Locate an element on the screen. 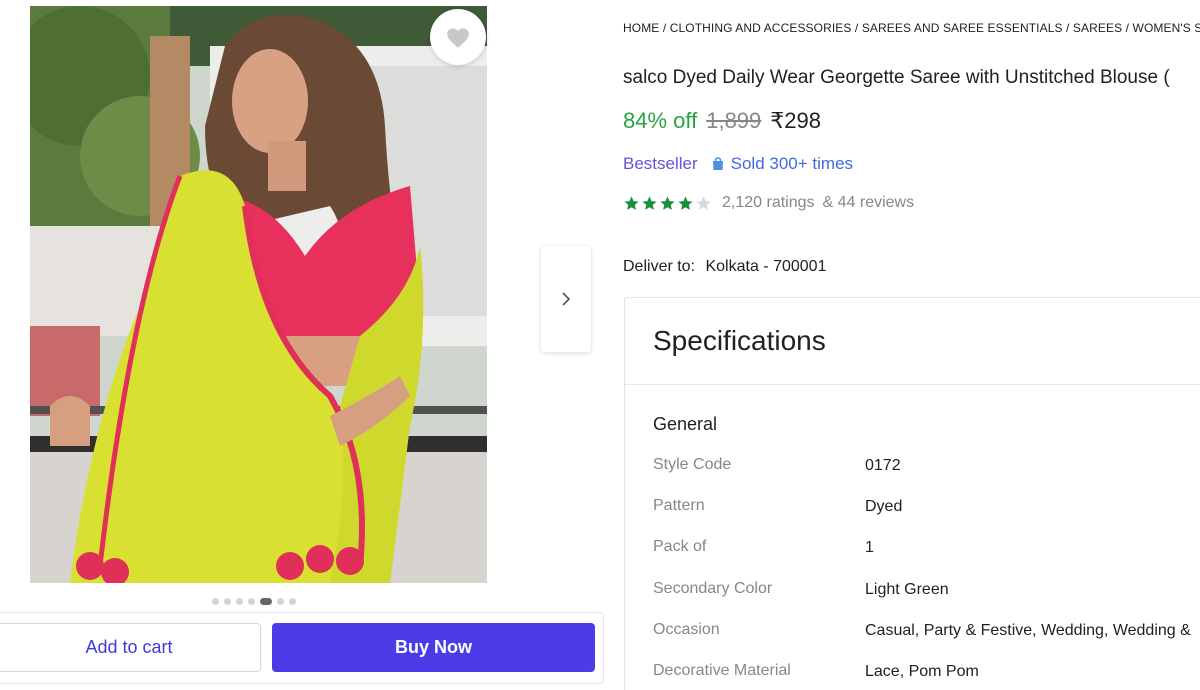  chevron-right-icon is located at coordinates (566, 299).